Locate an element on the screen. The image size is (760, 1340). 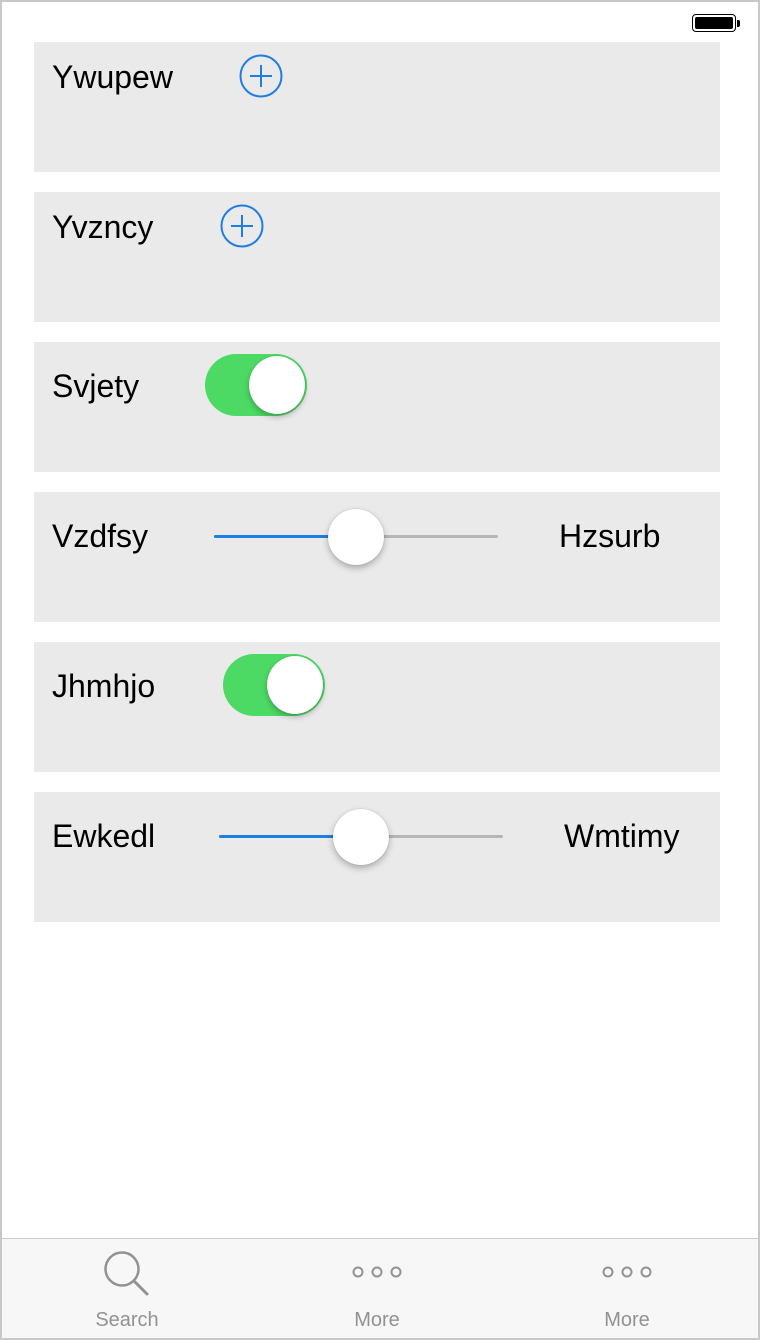
search-icon is located at coordinates (126, 1273).